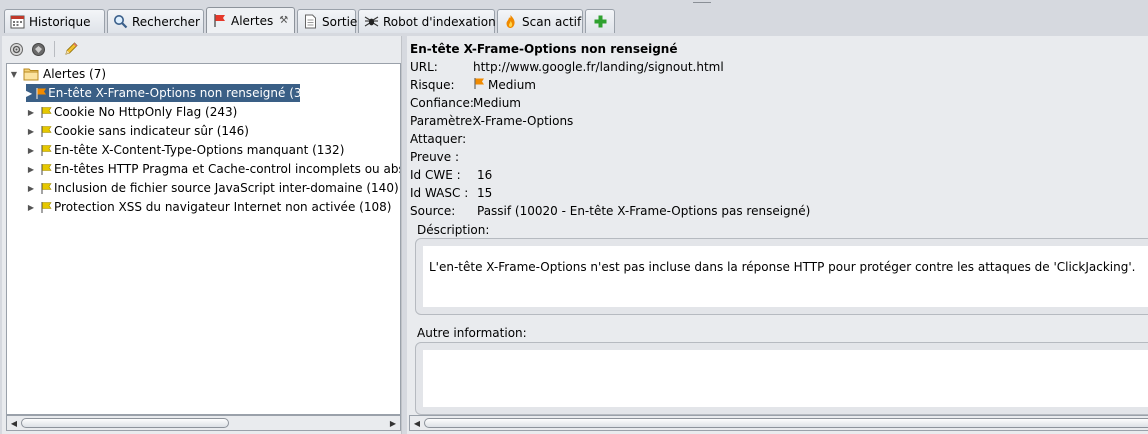 This screenshot has height=434, width=1148. I want to click on detail-horizontal-scrollbar: ◀, so click(778, 423).